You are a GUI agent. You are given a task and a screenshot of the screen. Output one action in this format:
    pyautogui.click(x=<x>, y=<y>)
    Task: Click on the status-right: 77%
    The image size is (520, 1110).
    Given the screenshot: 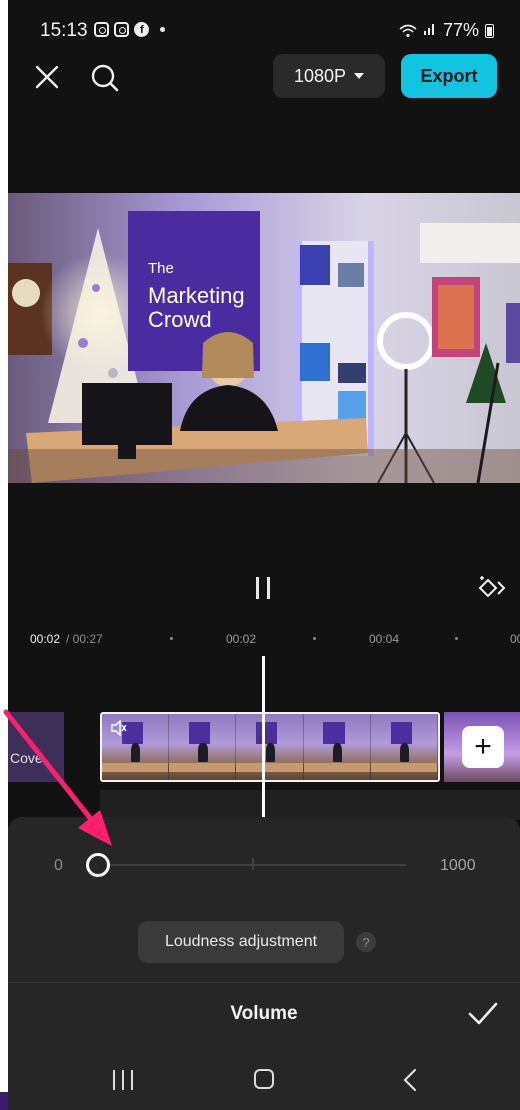 What is the action you would take?
    pyautogui.click(x=446, y=30)
    